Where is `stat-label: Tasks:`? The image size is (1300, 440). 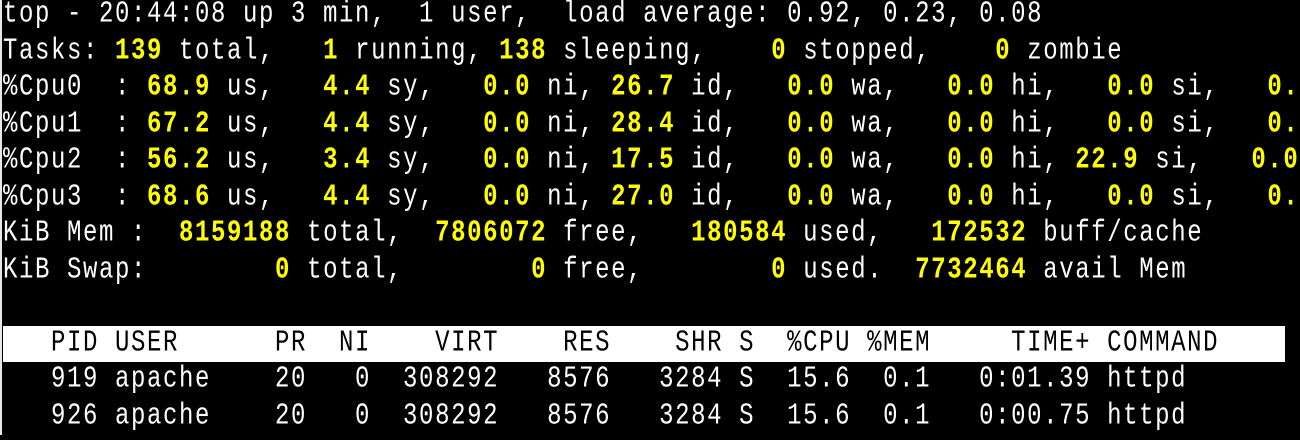
stat-label: Tasks: is located at coordinates (59, 51).